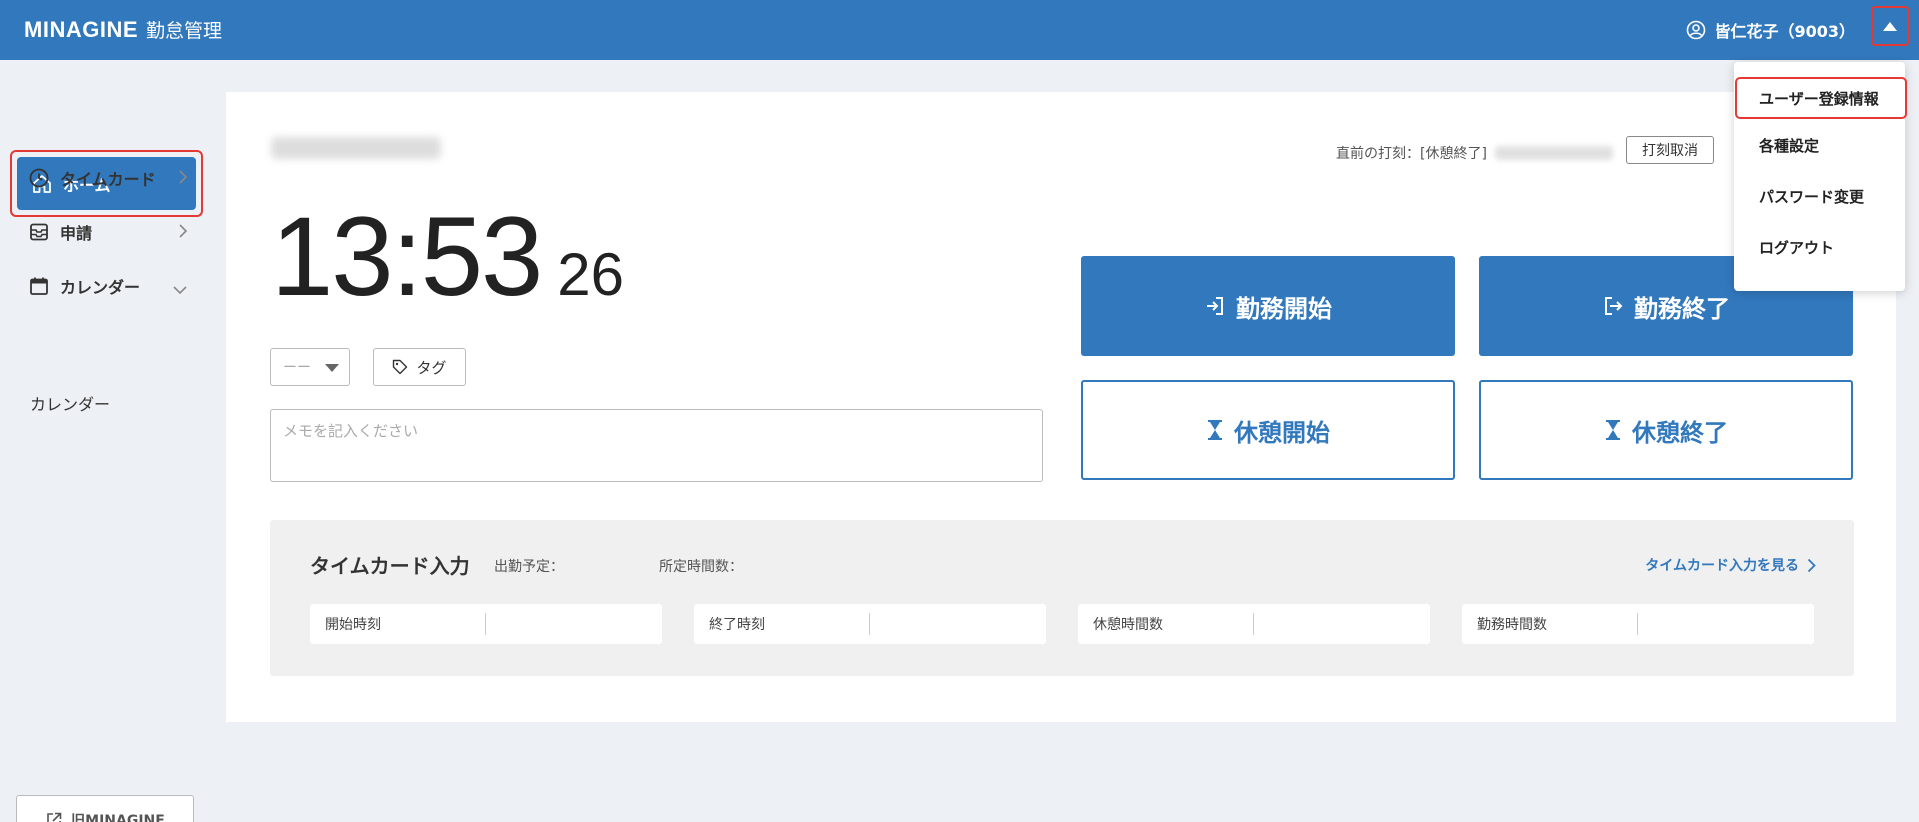 This screenshot has height=822, width=1919. I want to click on end-time-field: 終了時刻, so click(870, 624).